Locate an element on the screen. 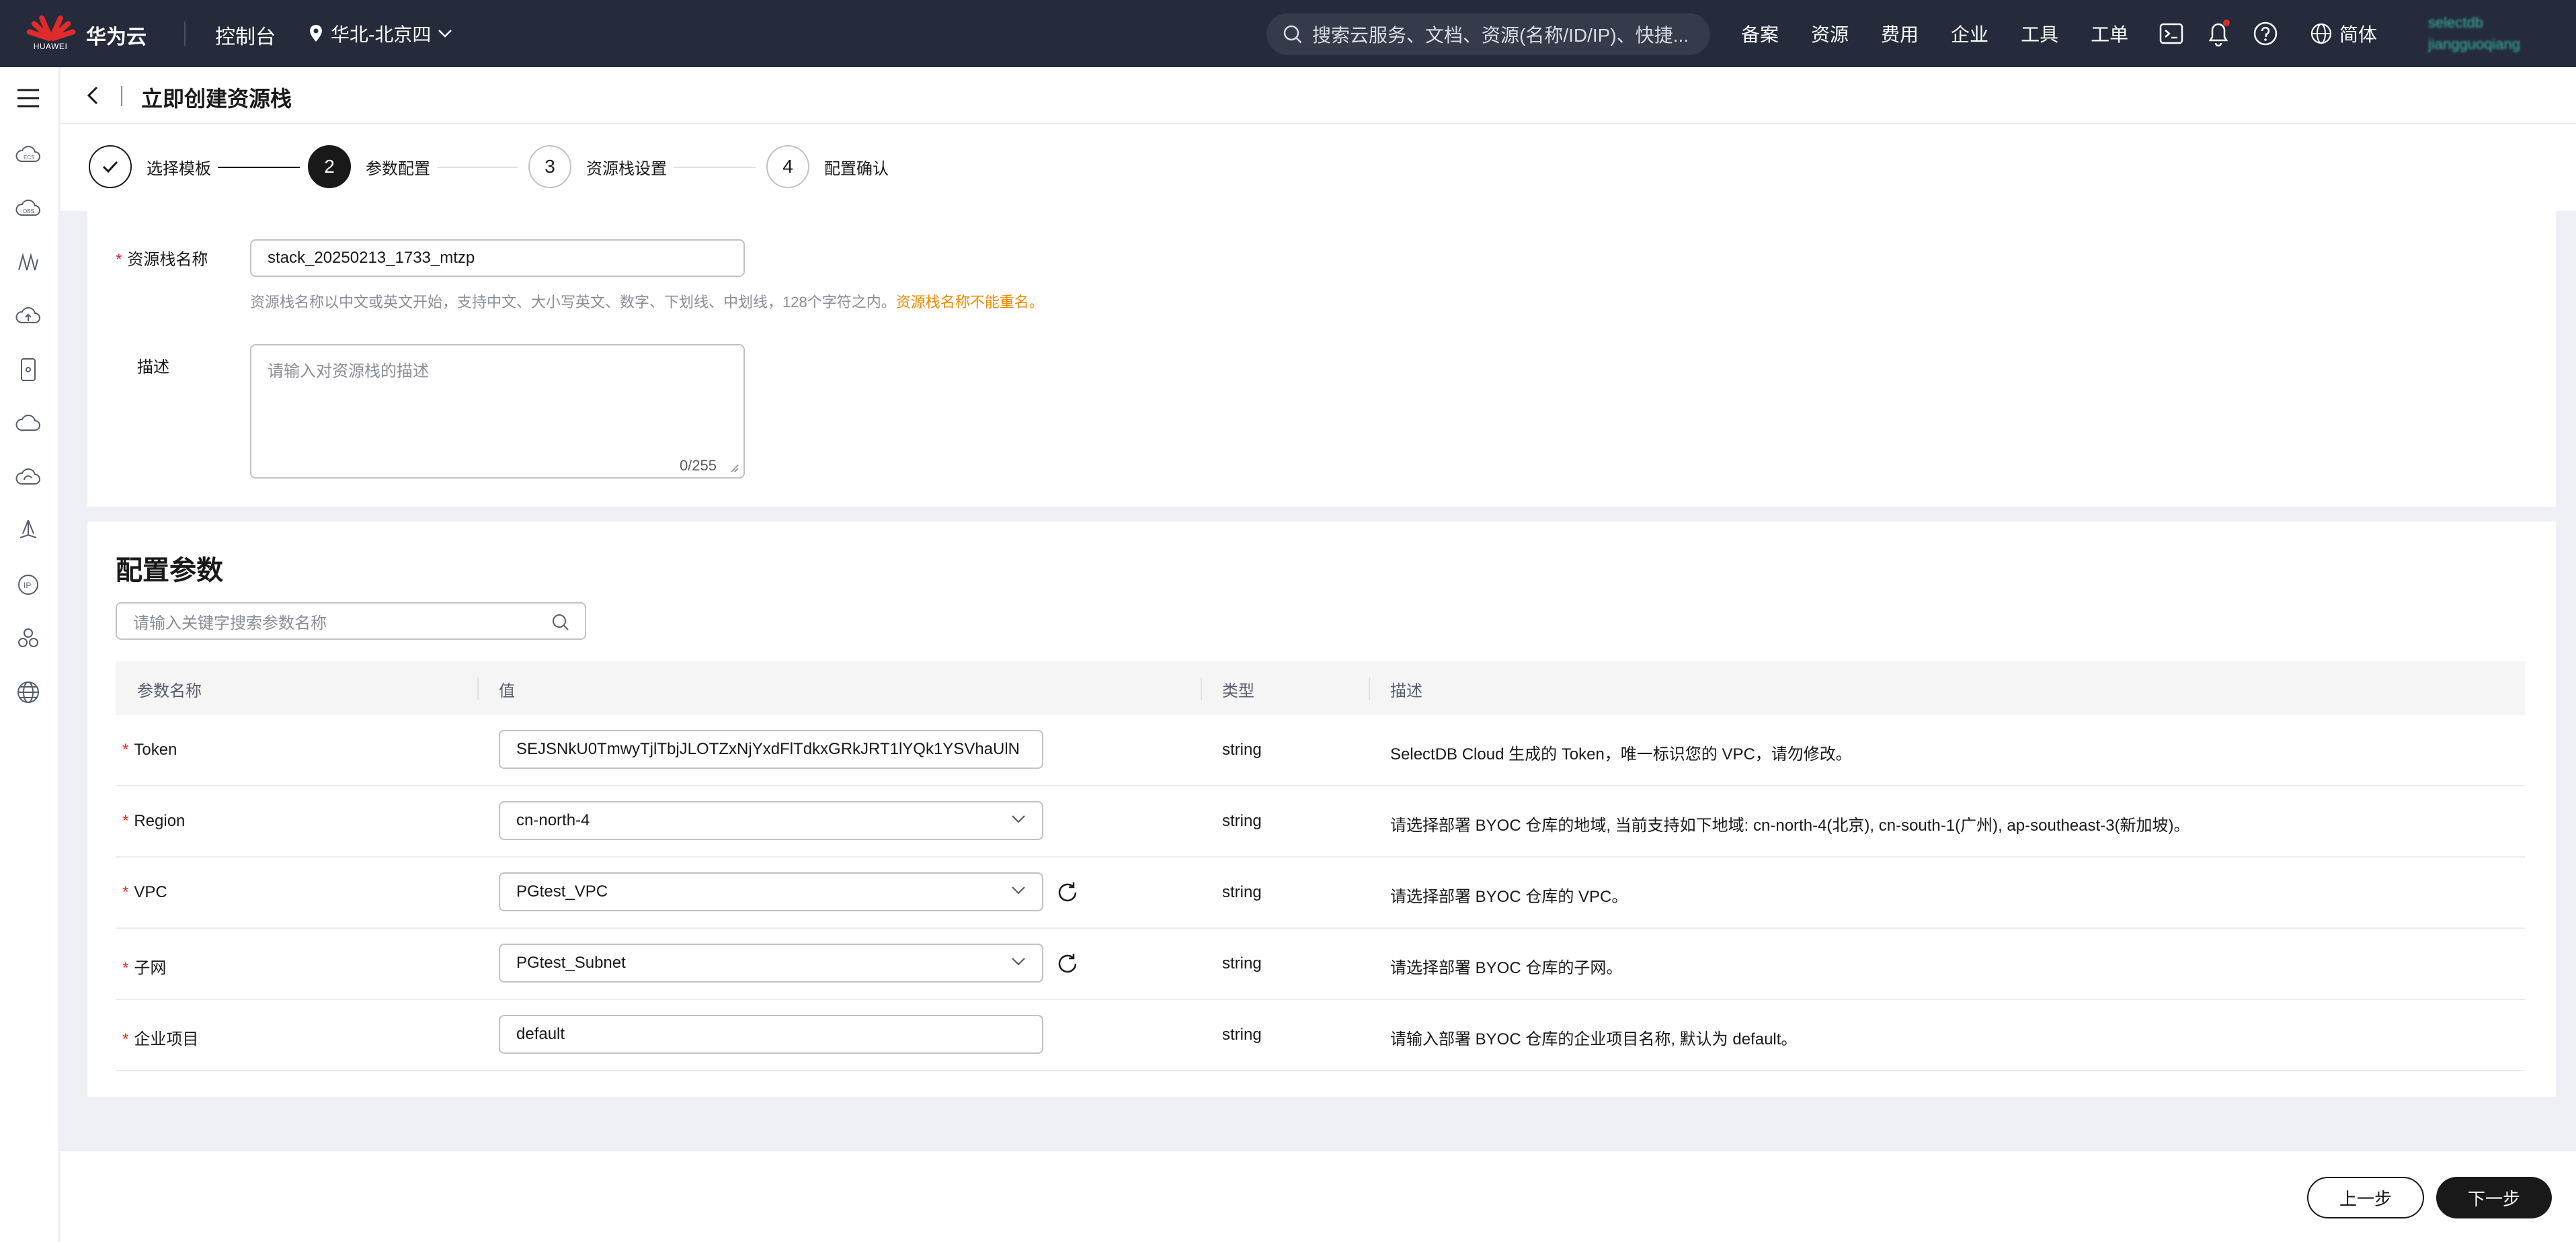 The width and height of the screenshot is (2576, 1242). storage-icon is located at coordinates (28, 369).